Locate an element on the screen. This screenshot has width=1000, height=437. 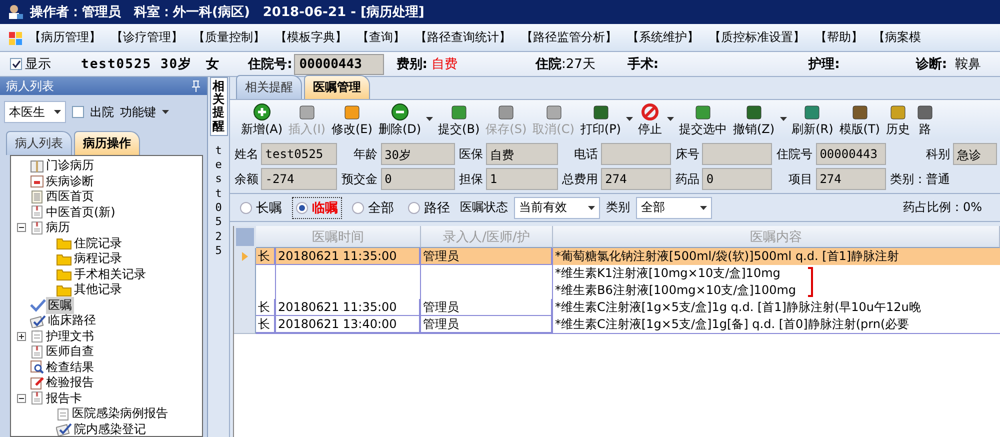
field-label: 余额 is located at coordinates (245, 179).